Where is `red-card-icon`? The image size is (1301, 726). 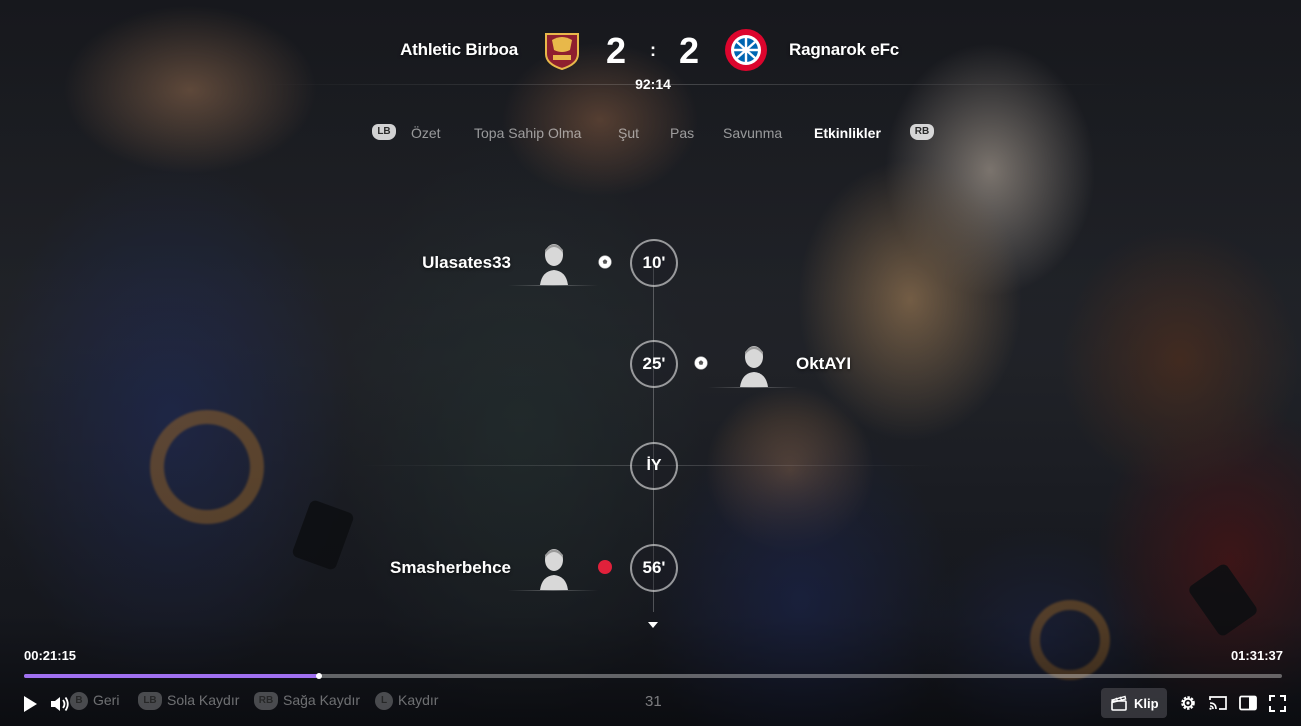
red-card-icon is located at coordinates (605, 567).